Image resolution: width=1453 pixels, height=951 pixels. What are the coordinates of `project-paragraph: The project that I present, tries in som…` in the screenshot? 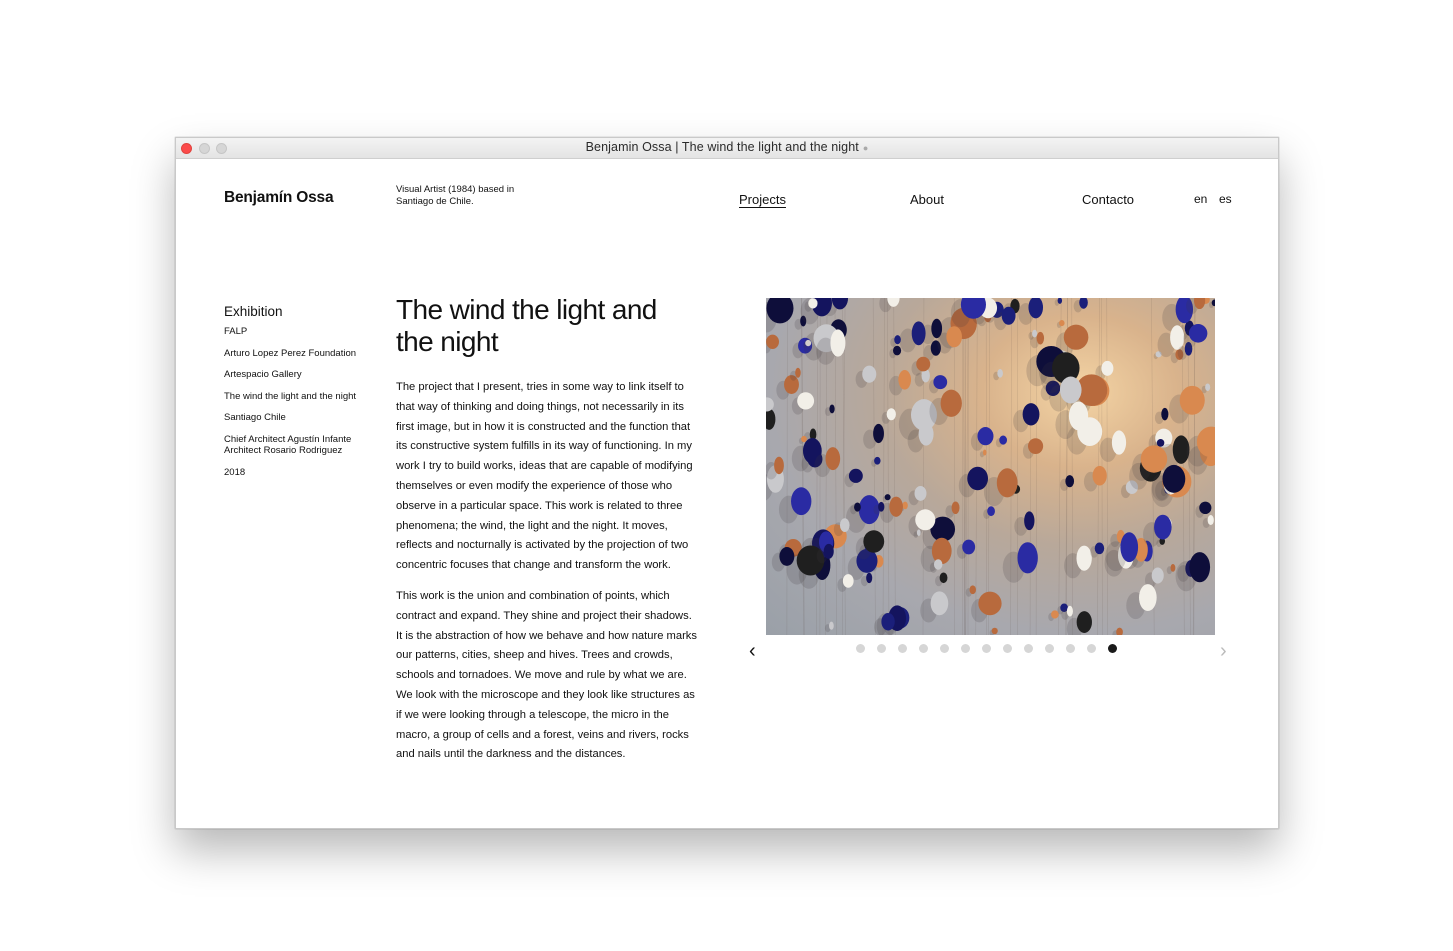 It's located at (544, 476).